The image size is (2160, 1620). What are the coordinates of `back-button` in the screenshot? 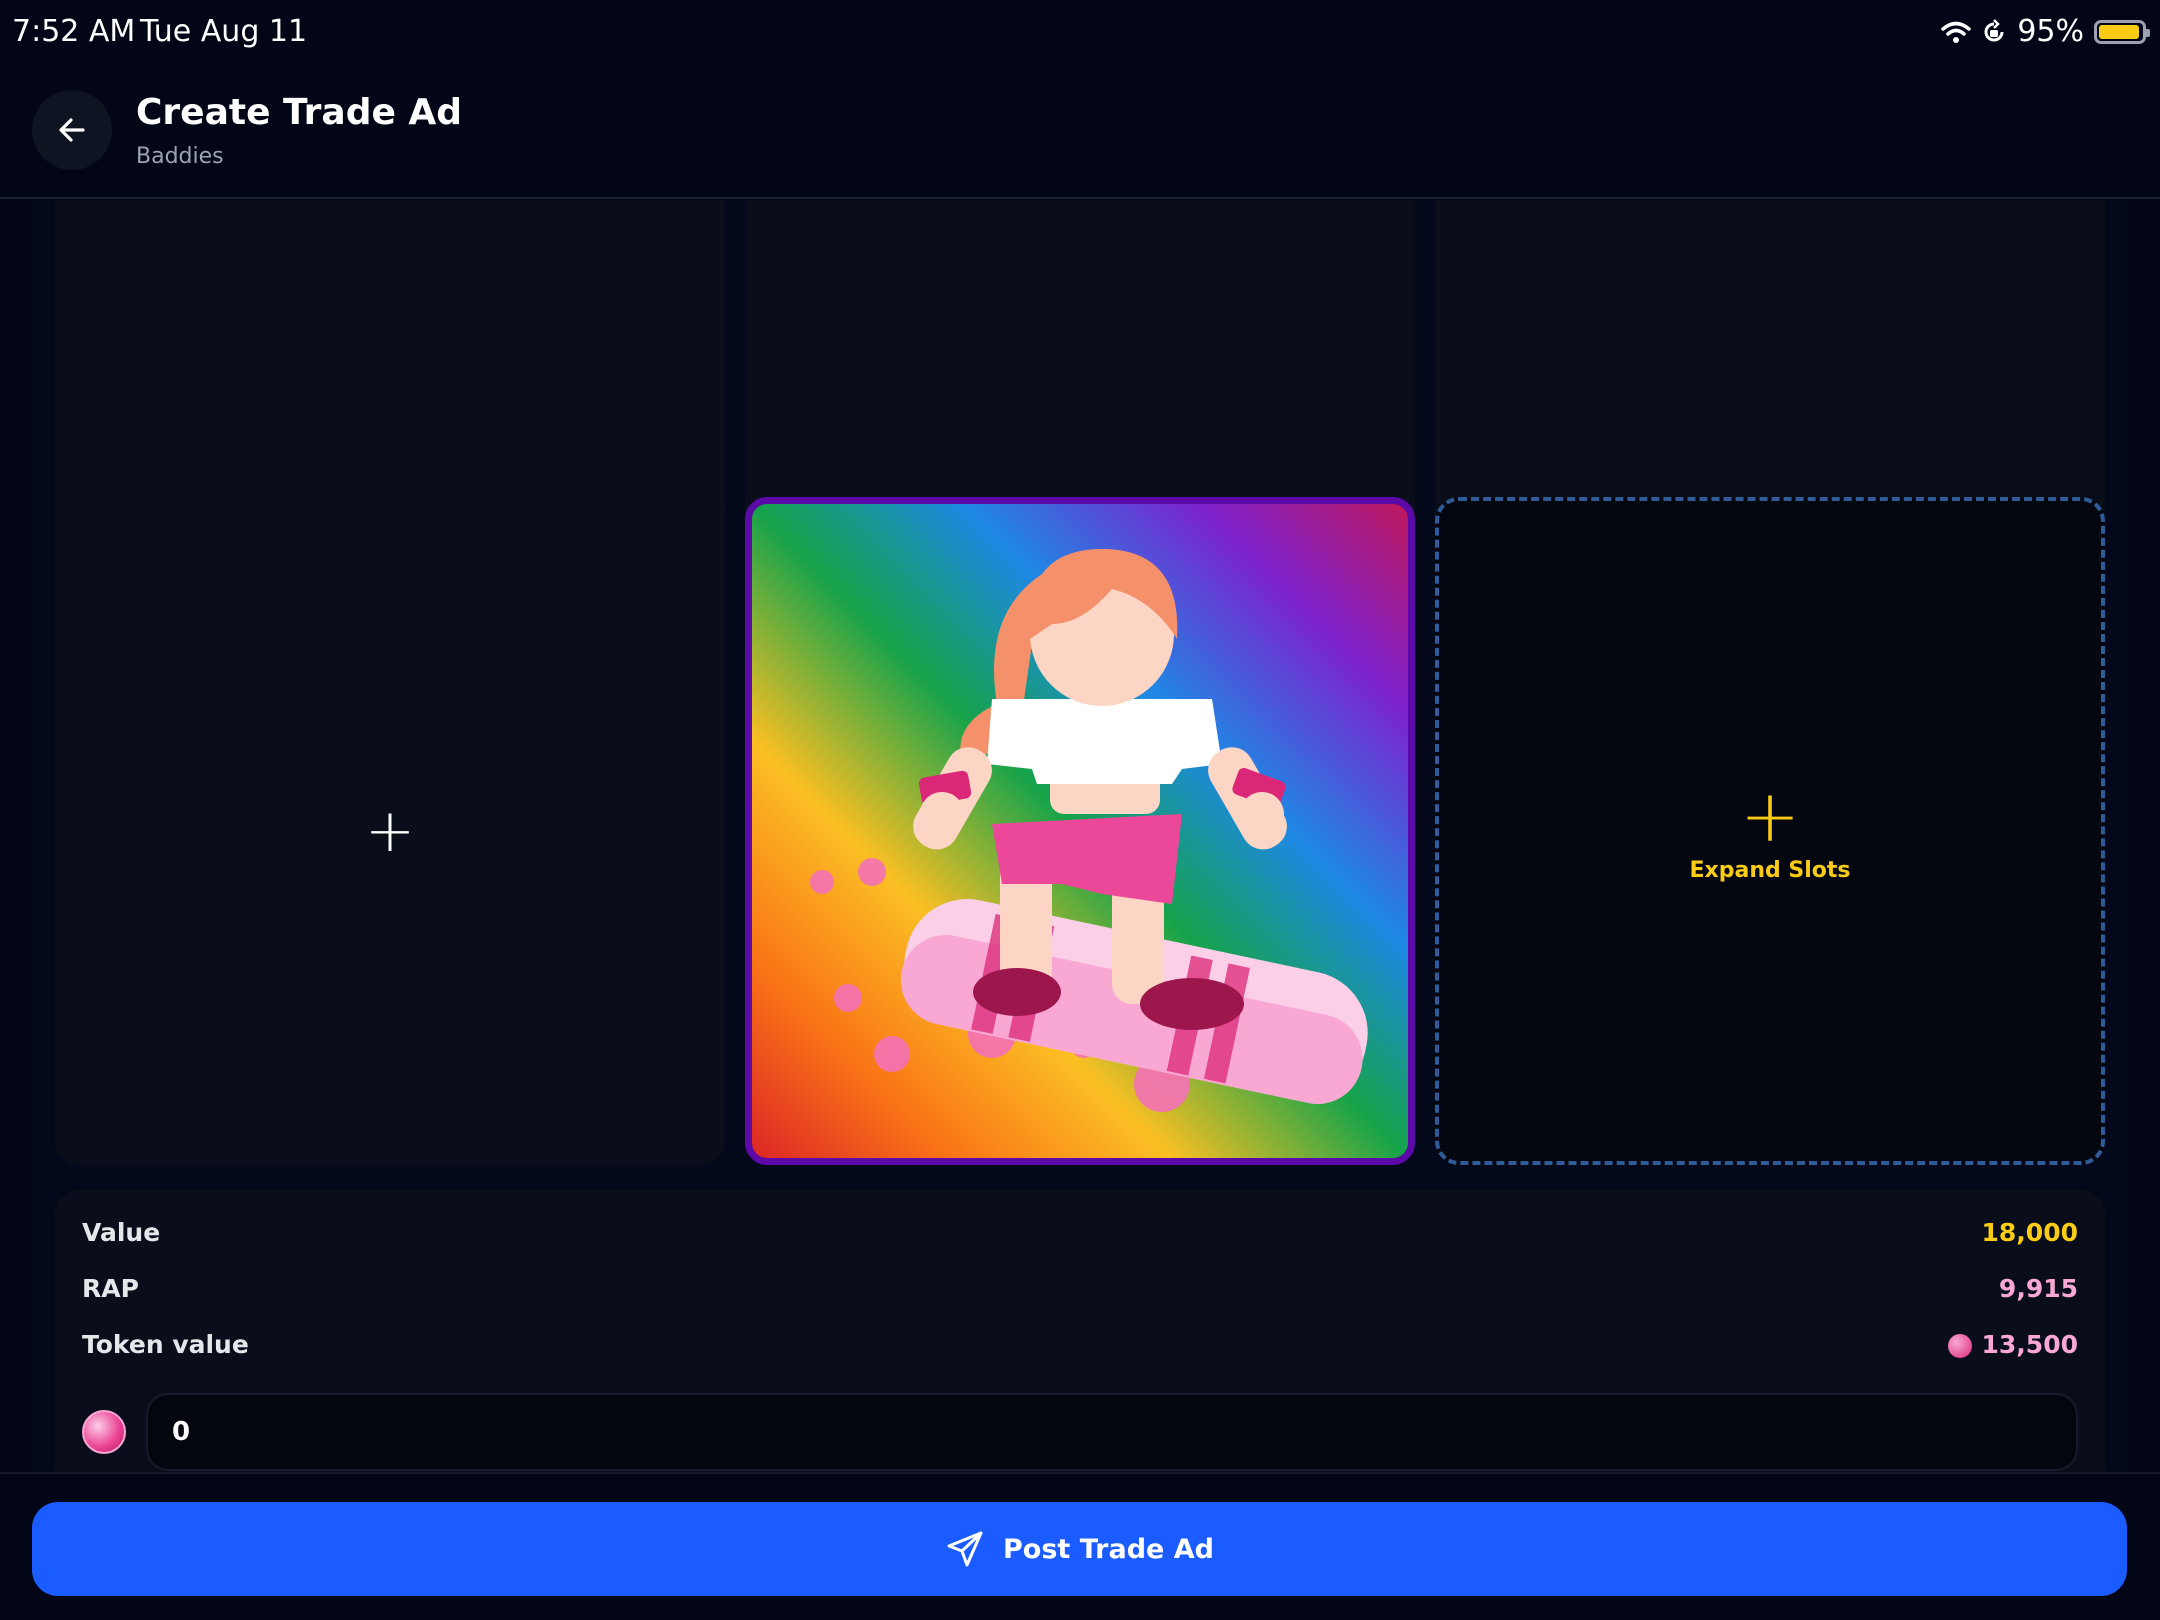 It's located at (72, 130).